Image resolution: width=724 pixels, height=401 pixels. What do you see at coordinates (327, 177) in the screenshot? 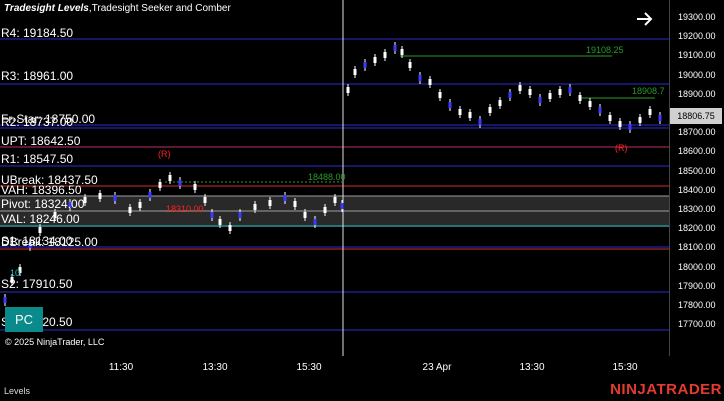
I see `green-level-label-3: 18488.00` at bounding box center [327, 177].